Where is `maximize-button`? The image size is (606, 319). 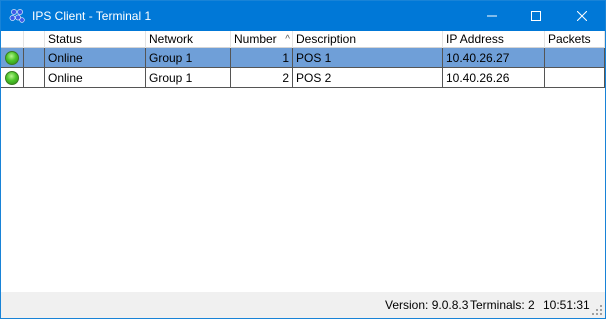
maximize-button is located at coordinates (536, 16).